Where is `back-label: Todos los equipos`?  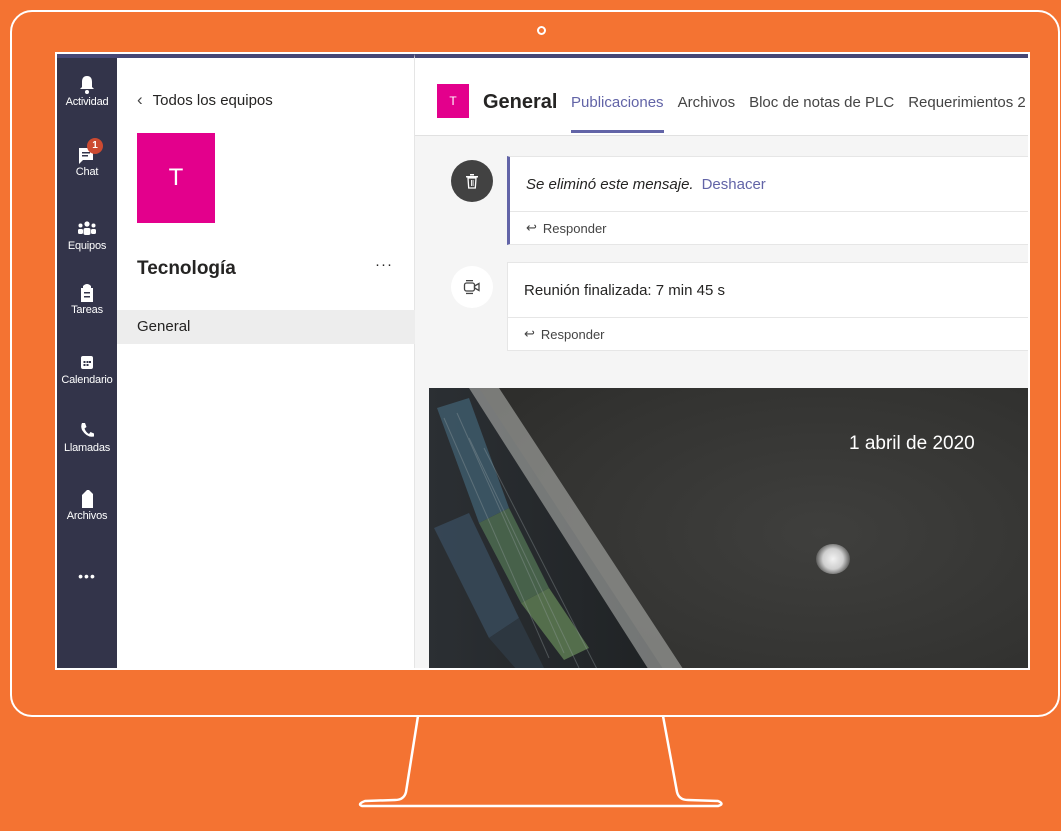 back-label: Todos los equipos is located at coordinates (212, 100).